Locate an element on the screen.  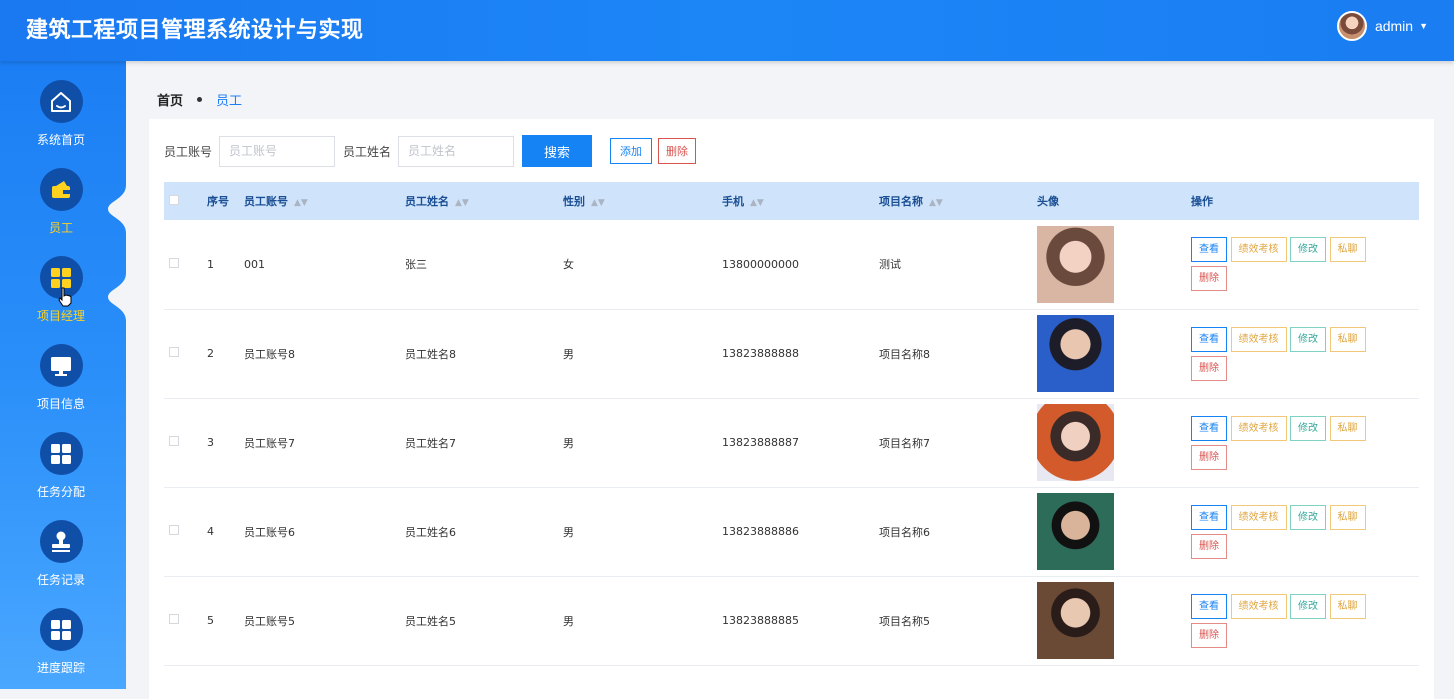
cell-name: 张三 is located at coordinates (484, 265).